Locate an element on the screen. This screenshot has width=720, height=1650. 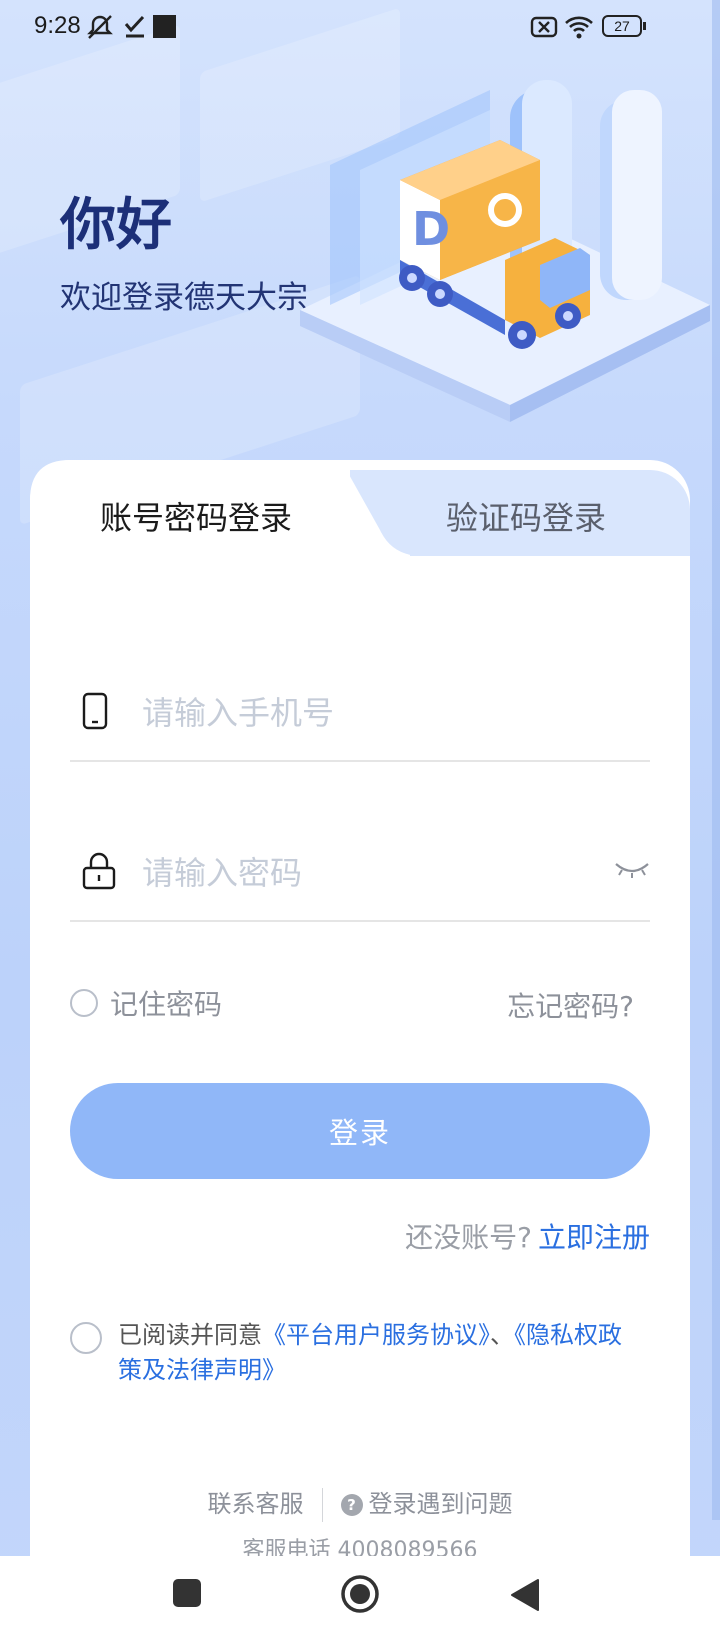
recent-apps-icon is located at coordinates (187, 1593).